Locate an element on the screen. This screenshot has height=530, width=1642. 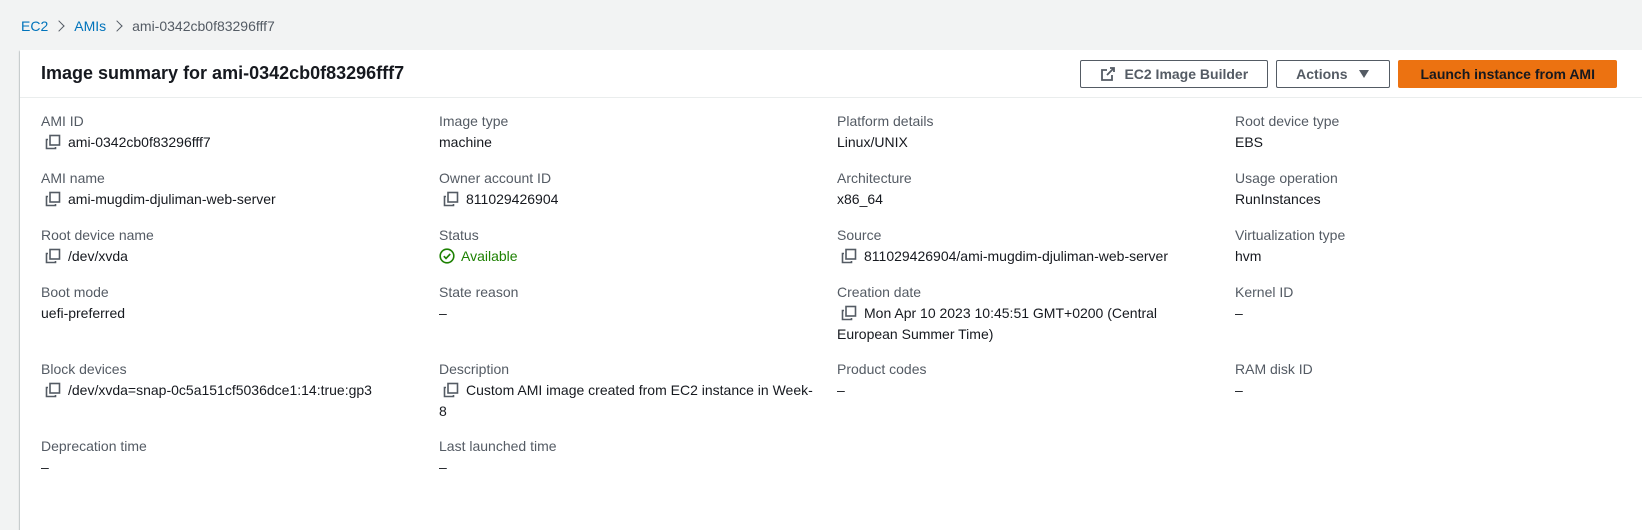
field-value-wrap: /dev/xvda is located at coordinates (240, 256).